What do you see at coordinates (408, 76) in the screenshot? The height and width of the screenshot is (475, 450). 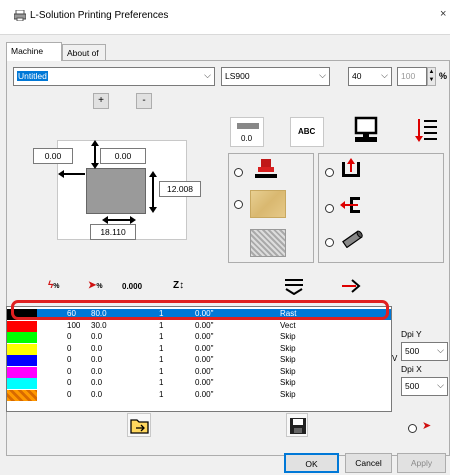 I see `speed-value: 100` at bounding box center [408, 76].